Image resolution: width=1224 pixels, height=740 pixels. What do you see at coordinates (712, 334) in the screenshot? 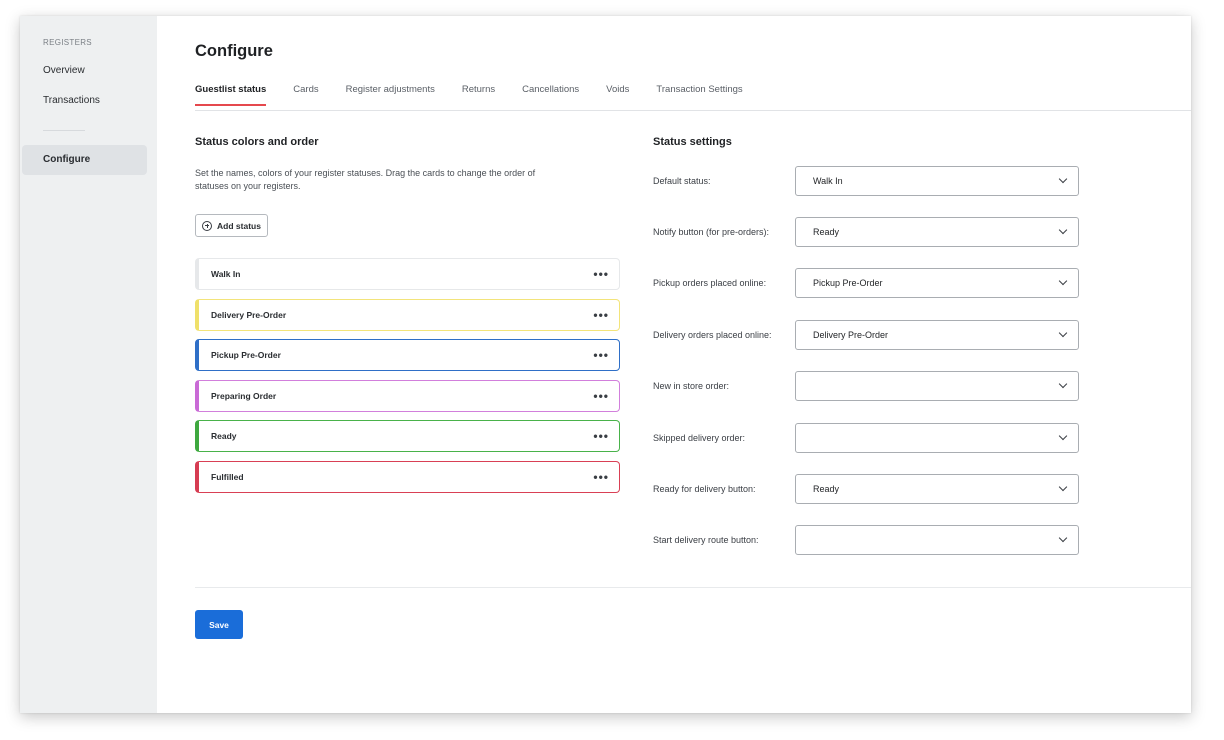
I see `setting-label: Delivery orders placed online:` at bounding box center [712, 334].